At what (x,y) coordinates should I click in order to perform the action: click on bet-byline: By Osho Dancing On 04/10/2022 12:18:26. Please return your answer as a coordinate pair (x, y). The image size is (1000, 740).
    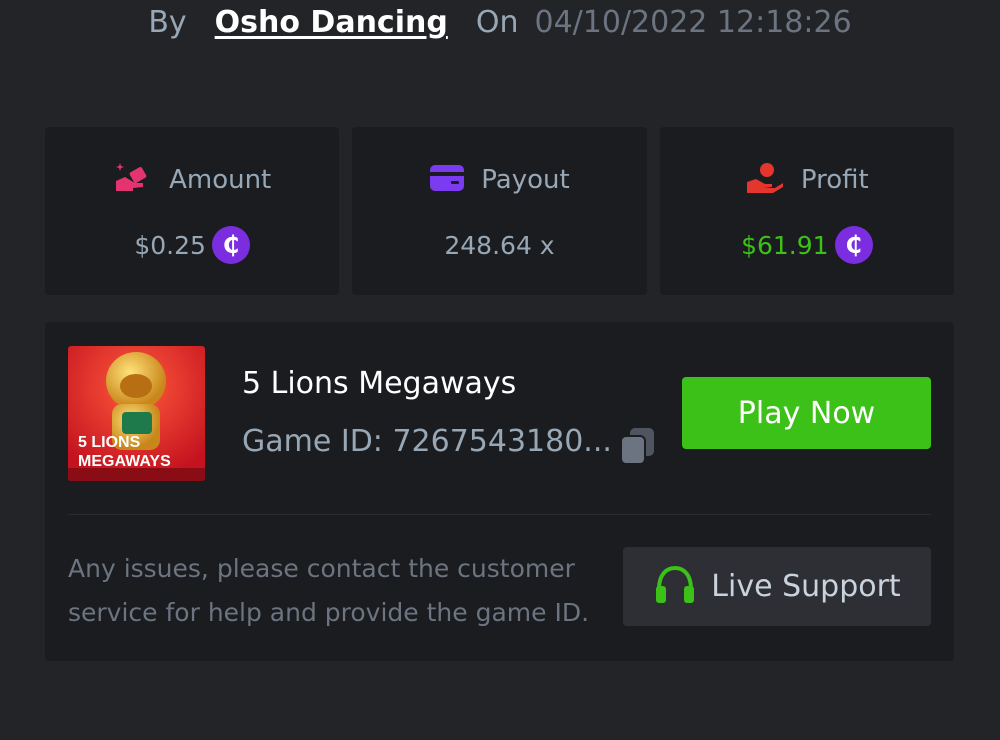
    Looking at the image, I should click on (500, 22).